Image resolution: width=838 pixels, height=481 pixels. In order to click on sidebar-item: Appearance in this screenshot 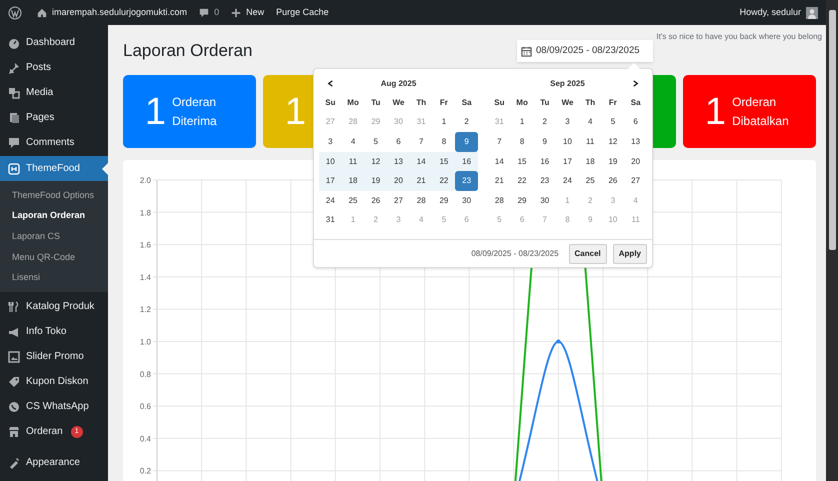, I will do `click(54, 463)`.